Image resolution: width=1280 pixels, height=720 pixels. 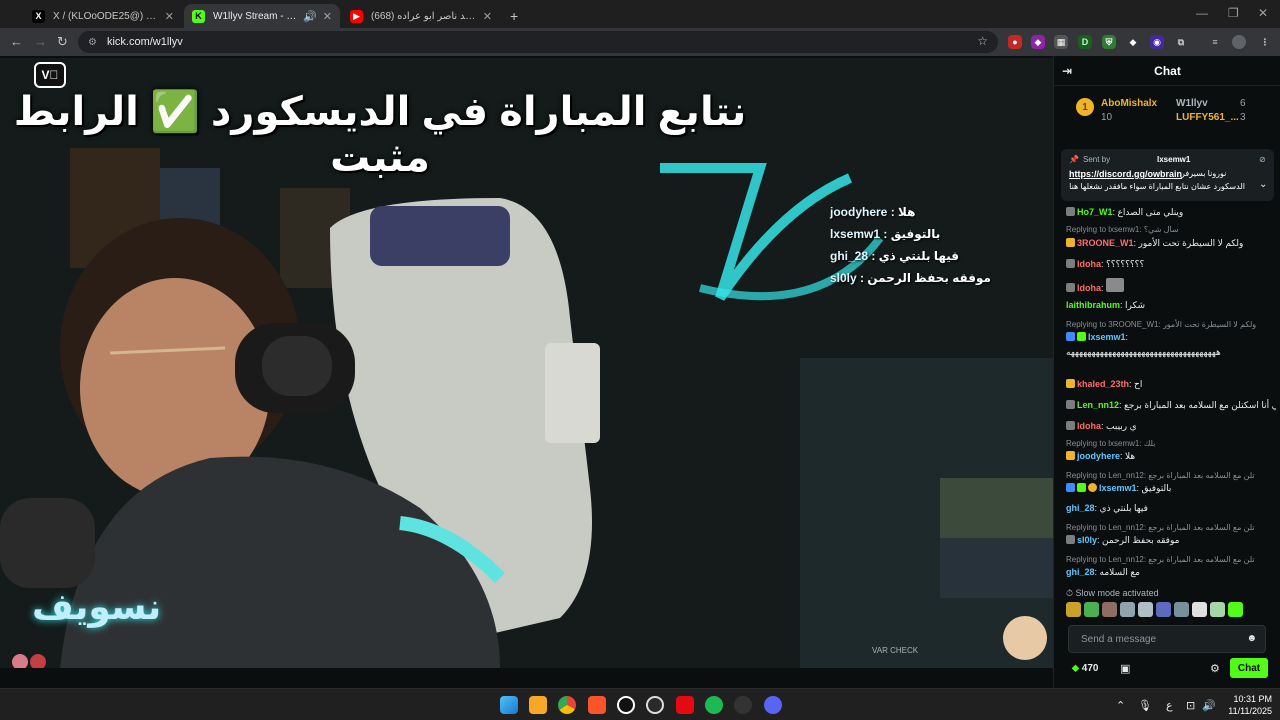 What do you see at coordinates (1171, 230) in the screenshot?
I see `reply-context: Replying to lxsemw1: سال شي؟` at bounding box center [1171, 230].